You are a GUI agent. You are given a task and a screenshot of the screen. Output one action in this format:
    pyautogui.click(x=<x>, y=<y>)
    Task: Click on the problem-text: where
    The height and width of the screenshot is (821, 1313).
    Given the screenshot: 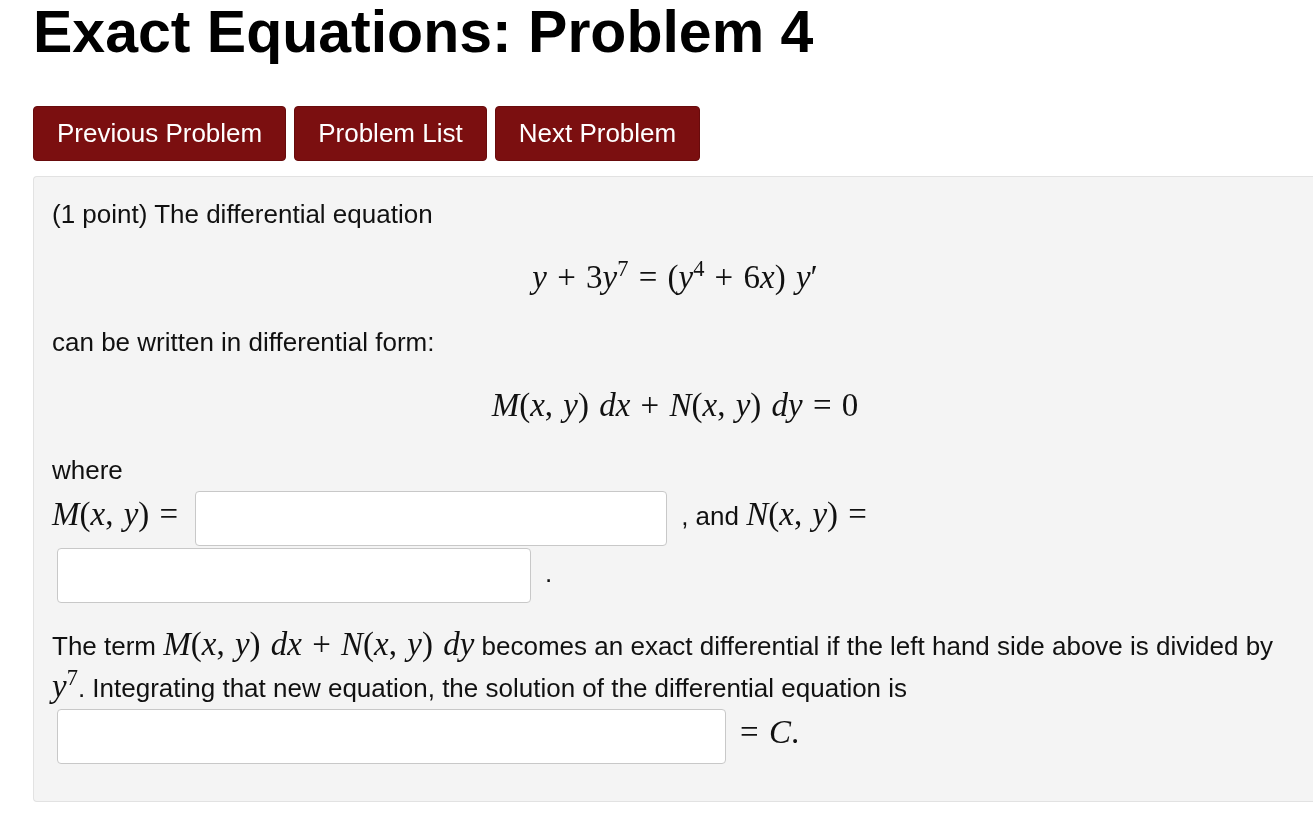 What is the action you would take?
    pyautogui.click(x=87, y=470)
    